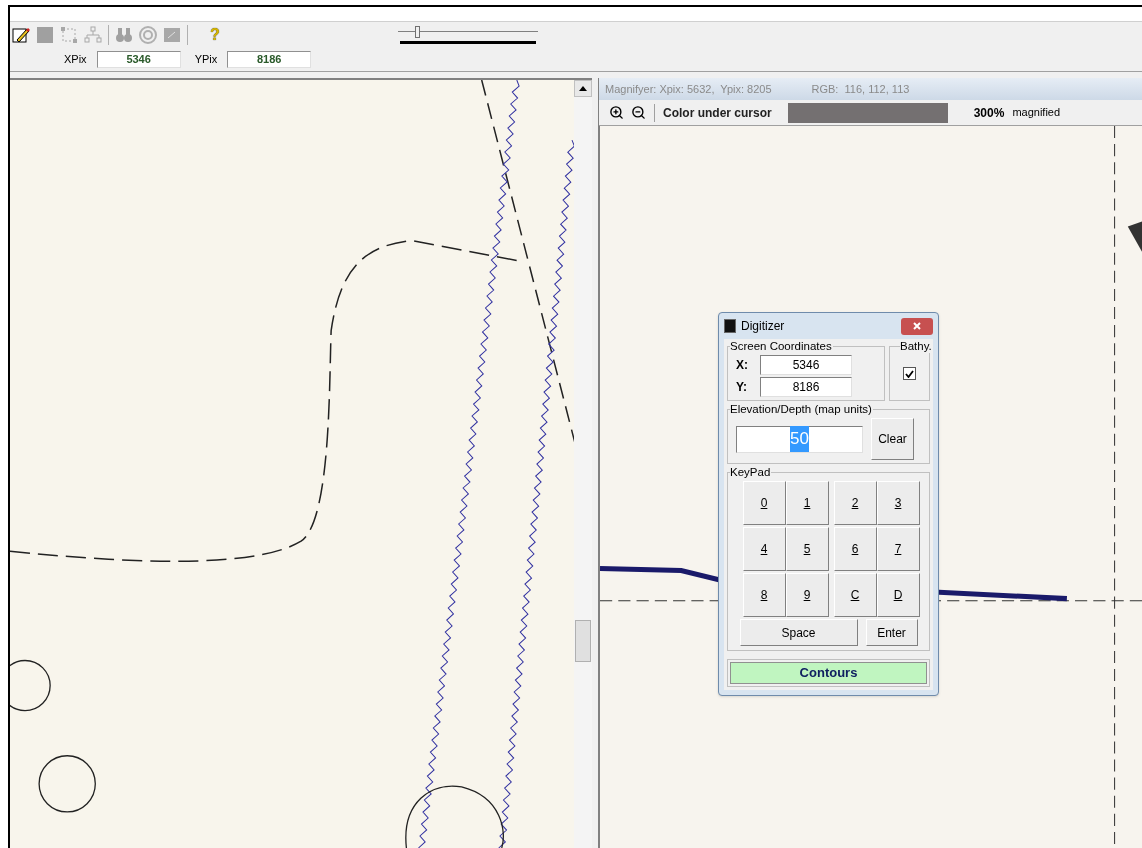  What do you see at coordinates (742, 365) in the screenshot?
I see `field-label: X:` at bounding box center [742, 365].